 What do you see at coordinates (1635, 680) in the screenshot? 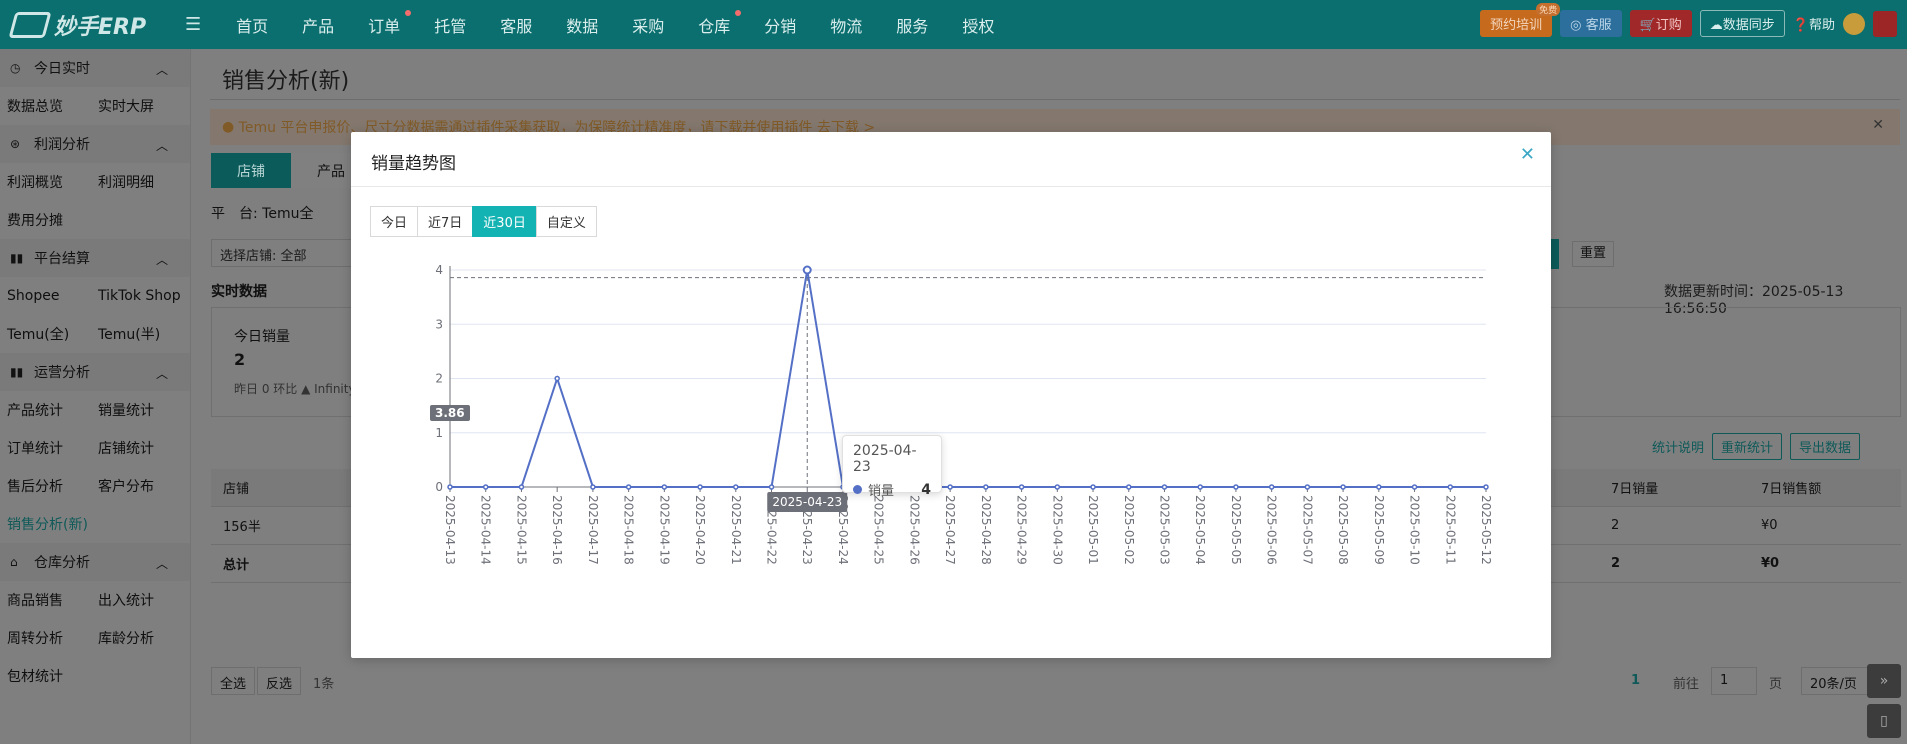
I see `current-page: 1` at bounding box center [1635, 680].